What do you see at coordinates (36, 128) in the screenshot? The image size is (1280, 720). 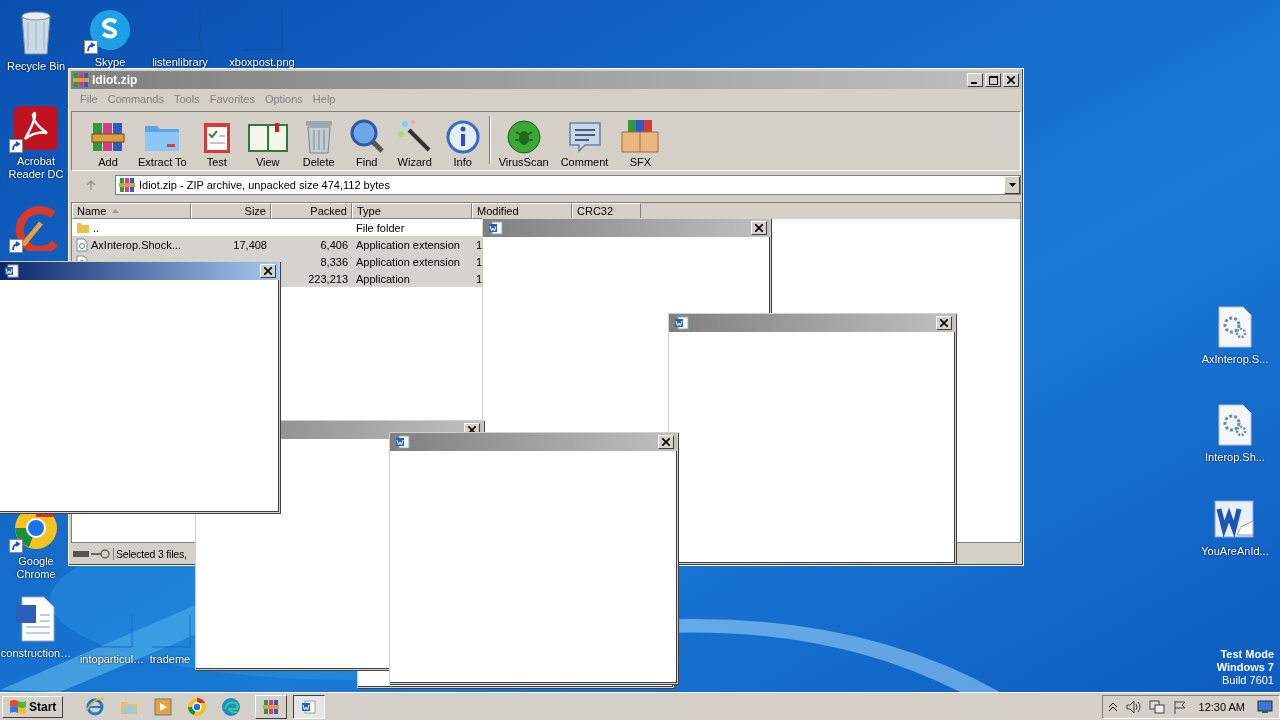 I see `acrobat-icon` at bounding box center [36, 128].